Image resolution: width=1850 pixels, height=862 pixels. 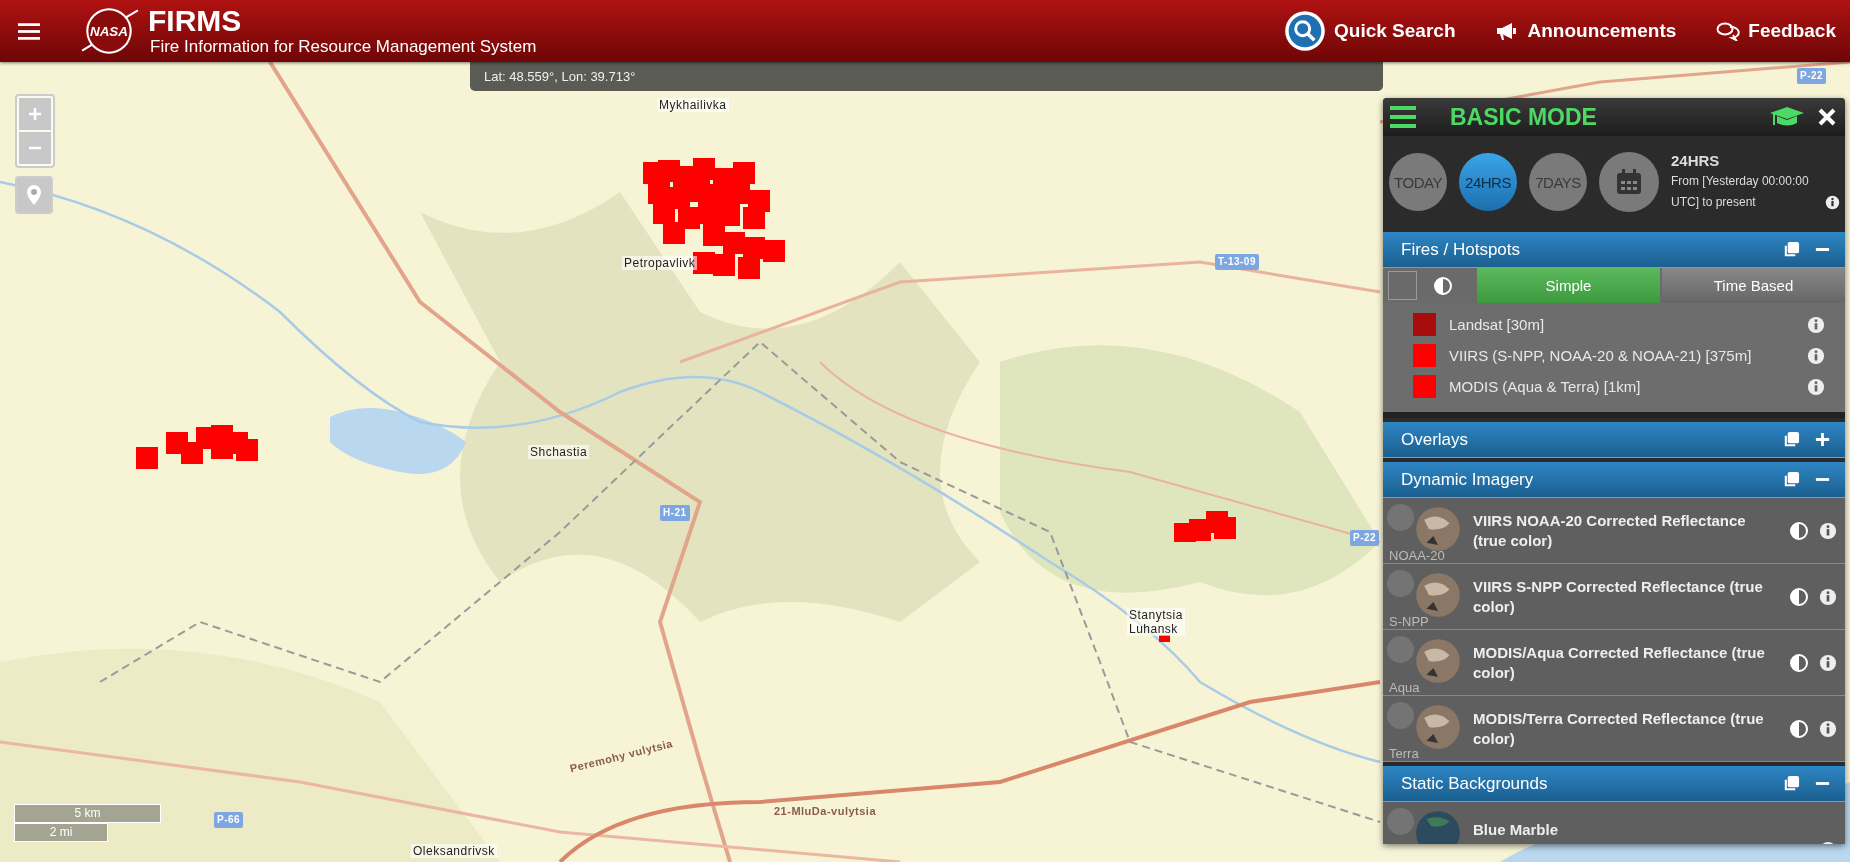 I want to click on section-header: Static Backgrounds, so click(x=1614, y=784).